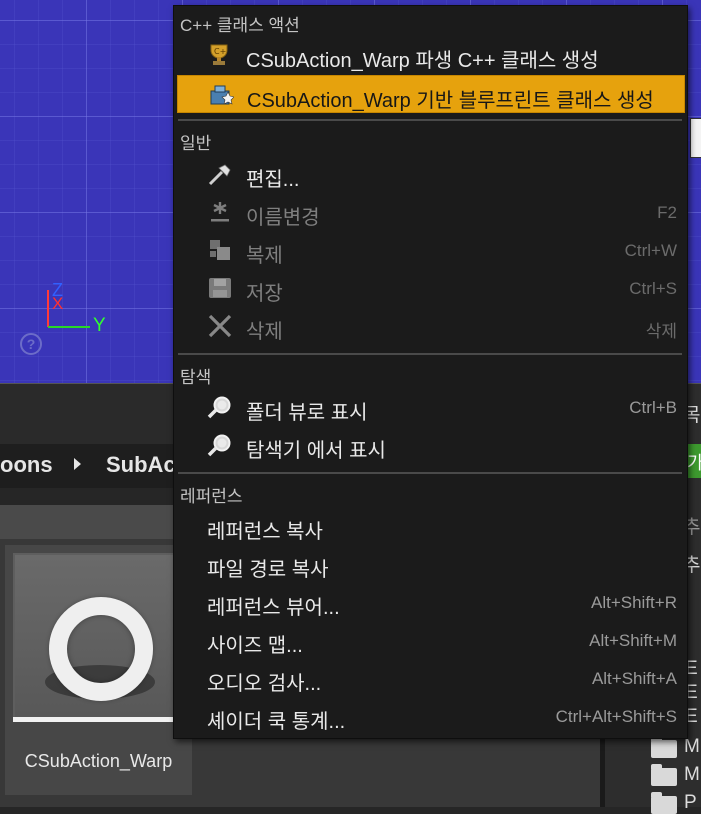  What do you see at coordinates (220, 212) in the screenshot?
I see `rename-icon` at bounding box center [220, 212].